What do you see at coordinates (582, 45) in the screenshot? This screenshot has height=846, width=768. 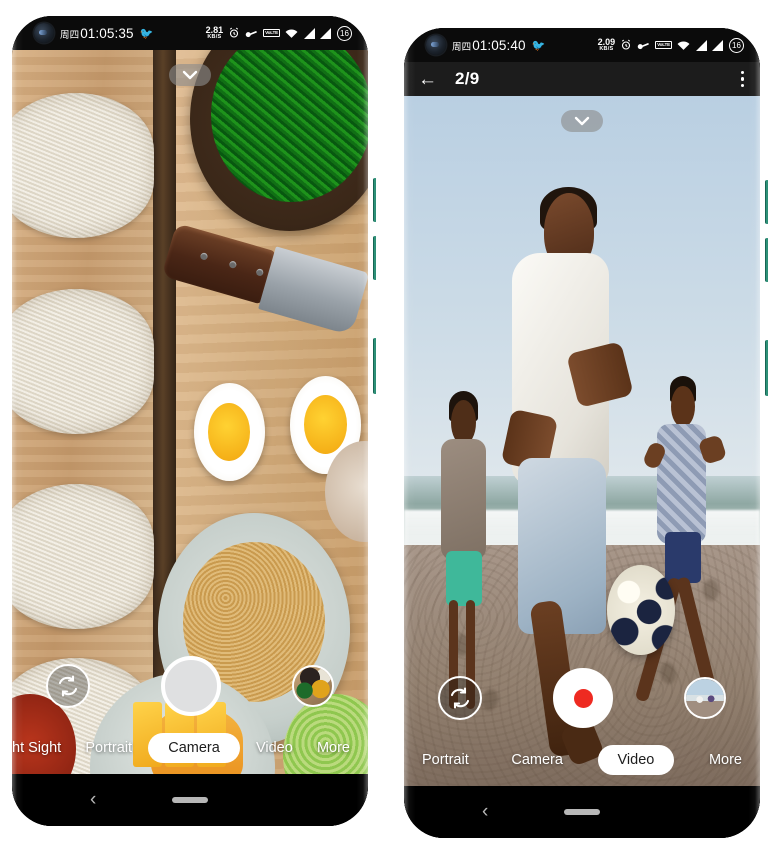 I see `status-bar-right: 周四01:05:40 🐦 2.09 KB/S VoLTE 16` at bounding box center [582, 45].